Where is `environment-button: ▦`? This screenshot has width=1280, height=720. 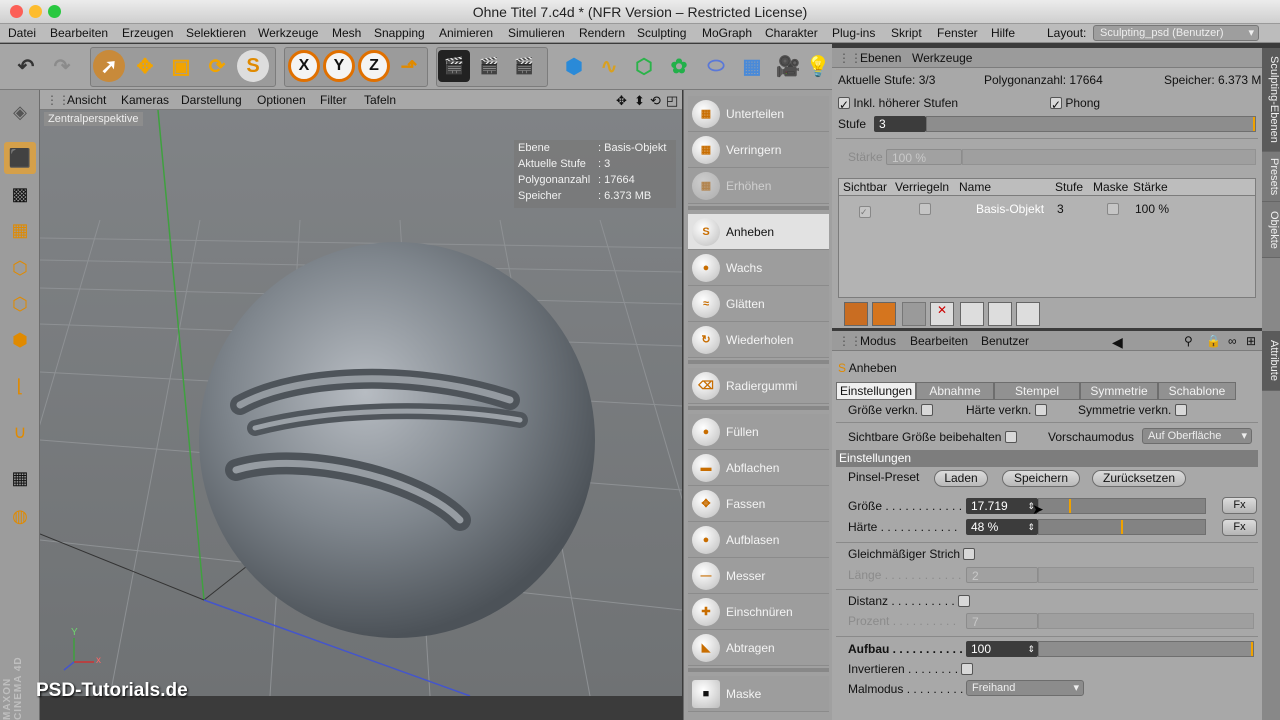
environment-button: ▦ is located at coordinates (752, 66).